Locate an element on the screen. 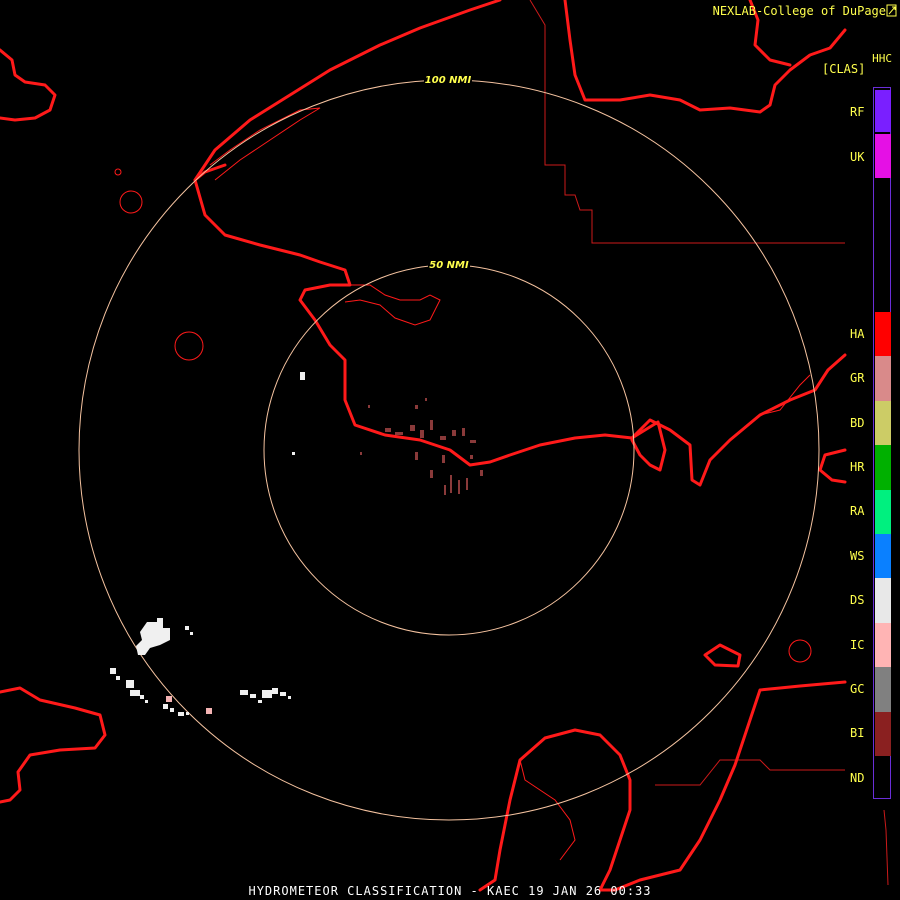  range-ring-100-label: 100 NMI is located at coordinates (448, 80).